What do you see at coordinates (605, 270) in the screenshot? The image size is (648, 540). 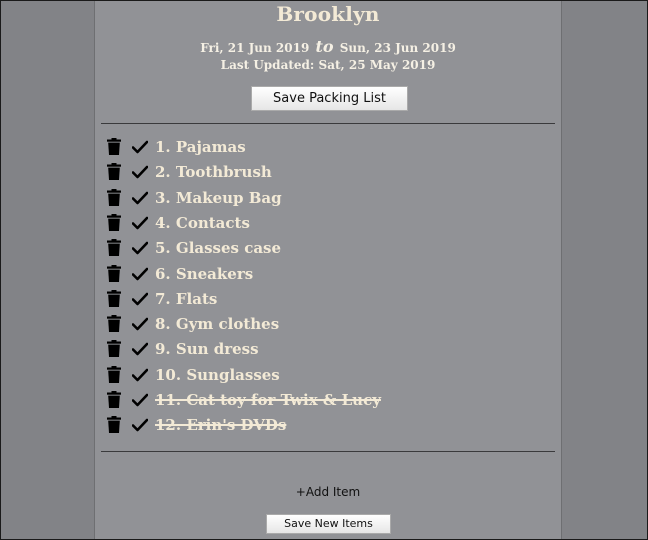 I see `right-margin` at bounding box center [605, 270].